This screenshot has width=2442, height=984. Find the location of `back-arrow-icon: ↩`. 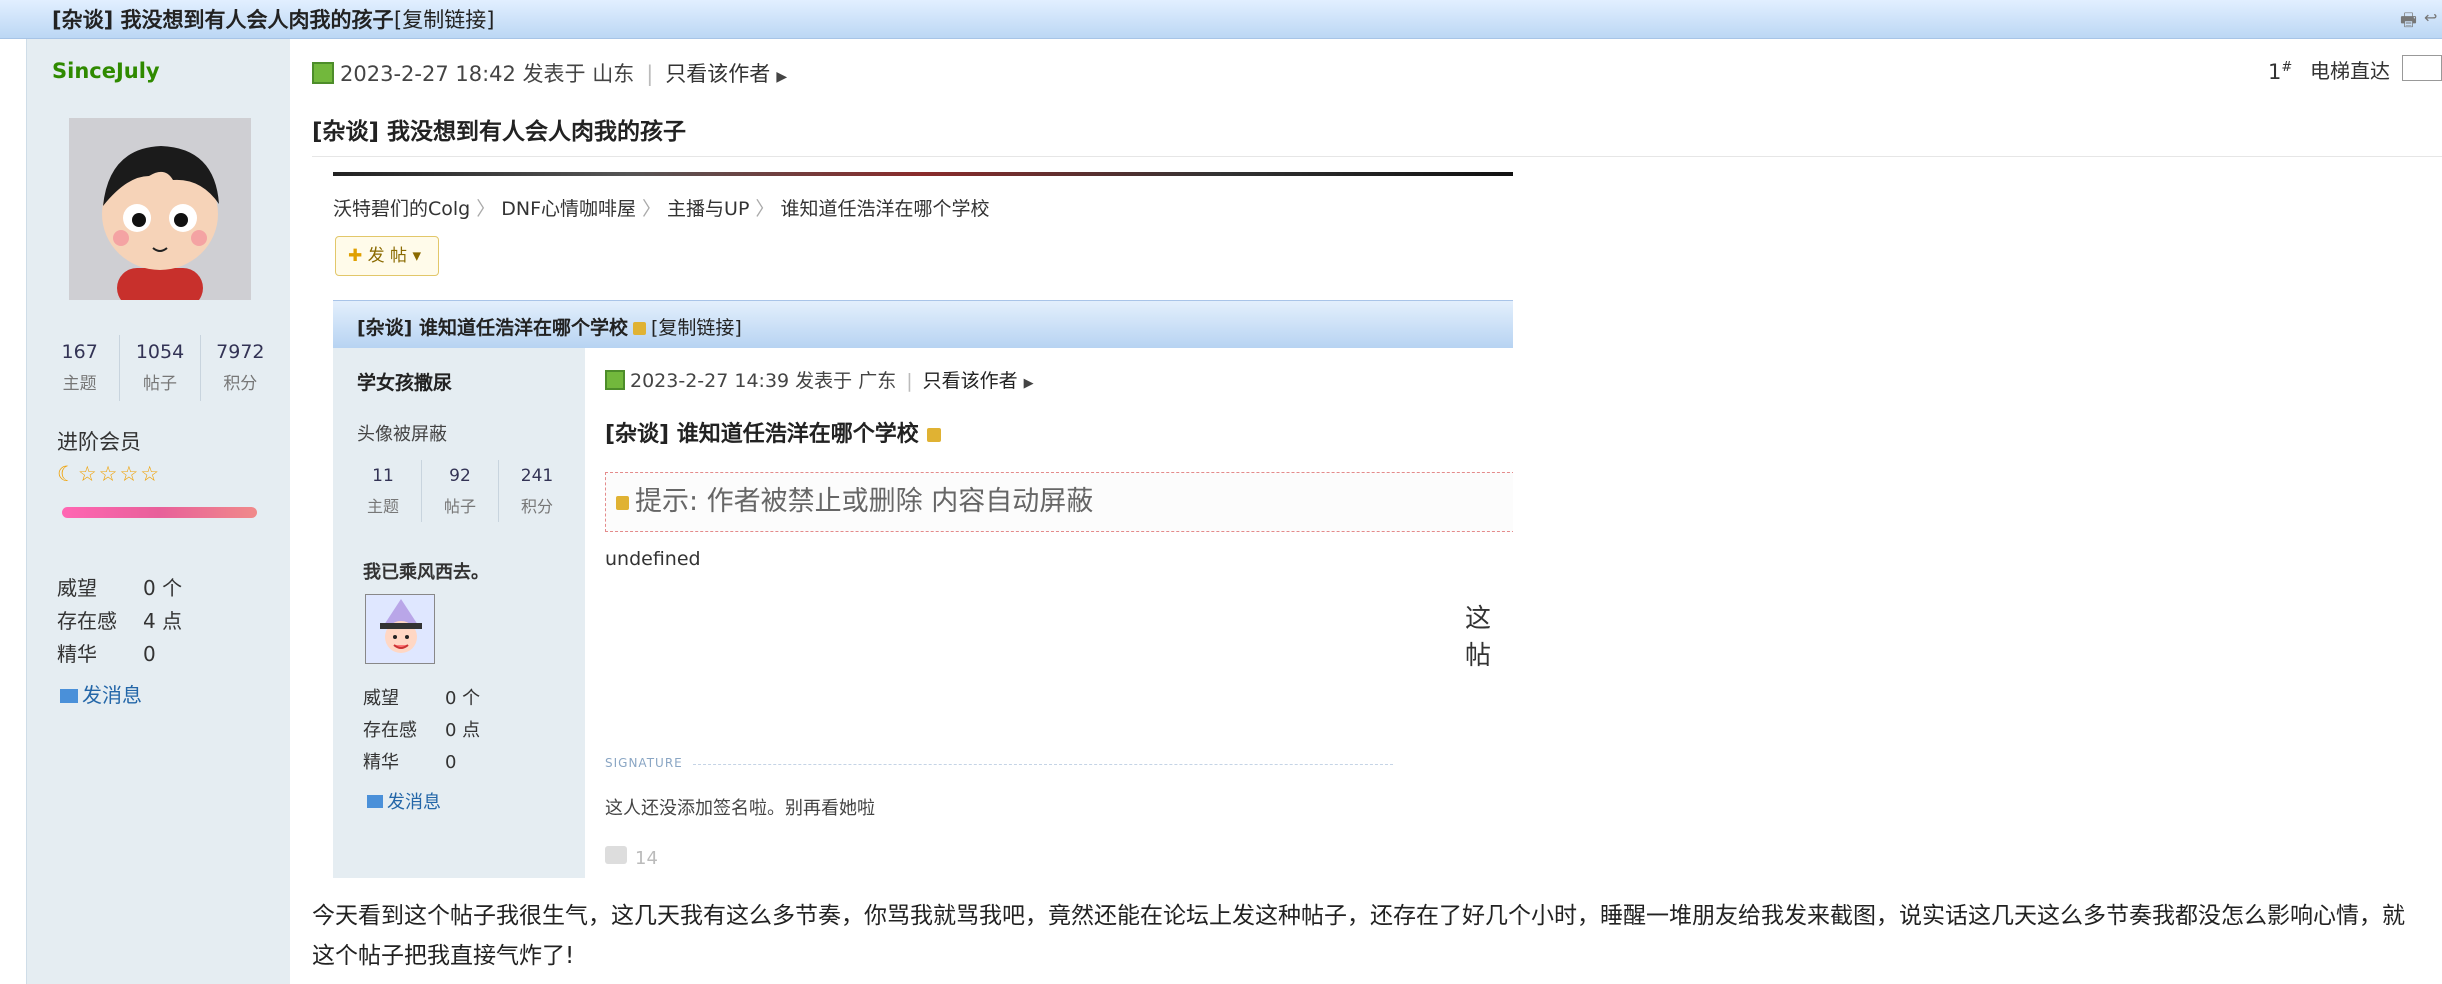

back-arrow-icon: ↩ is located at coordinates (2433, 18).